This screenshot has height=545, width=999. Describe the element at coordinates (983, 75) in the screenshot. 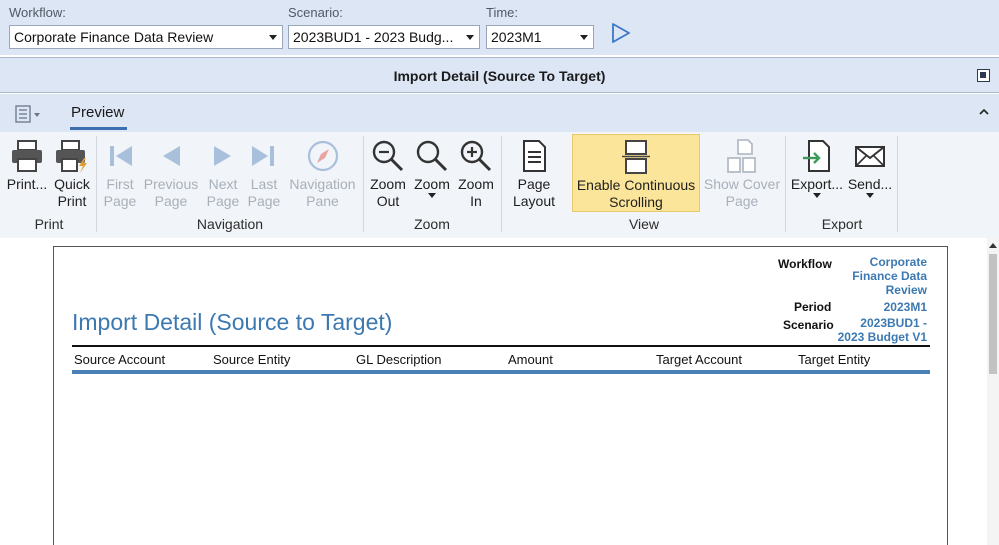

I see `restore-window-icon` at that location.